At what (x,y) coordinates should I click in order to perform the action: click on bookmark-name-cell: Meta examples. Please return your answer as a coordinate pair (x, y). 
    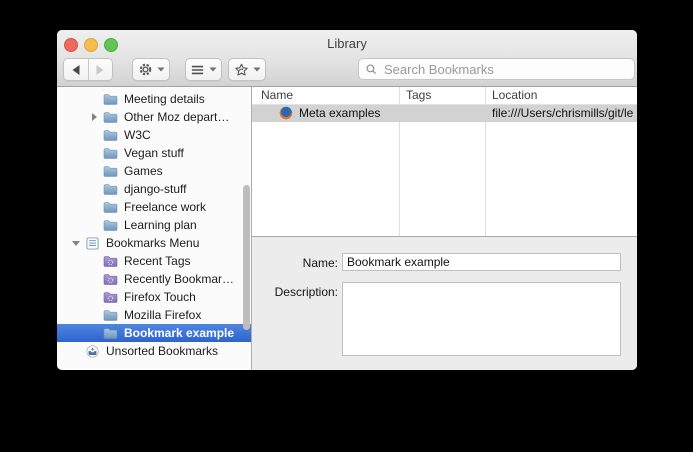
    Looking at the image, I should click on (340, 113).